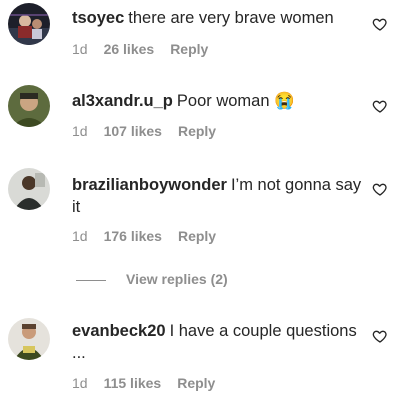  What do you see at coordinates (223, 101) in the screenshot?
I see `comment-body: Poor woman` at bounding box center [223, 101].